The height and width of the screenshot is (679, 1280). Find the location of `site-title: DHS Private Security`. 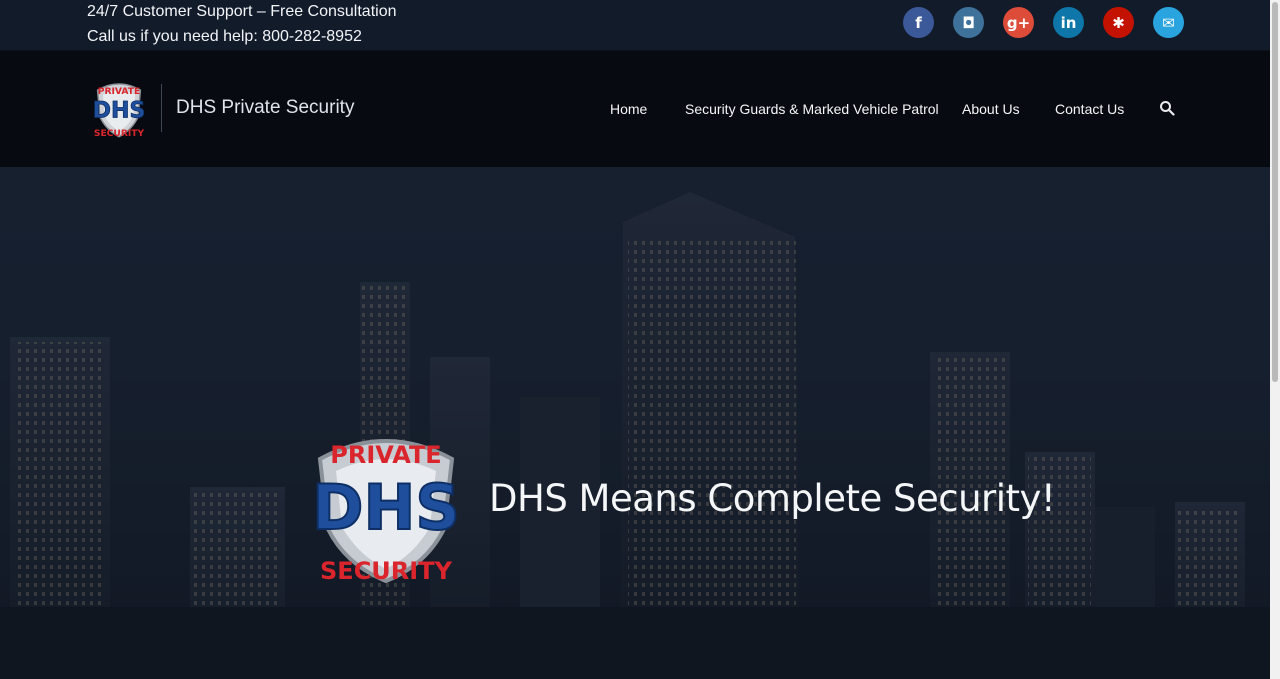

site-title: DHS Private Security is located at coordinates (265, 108).